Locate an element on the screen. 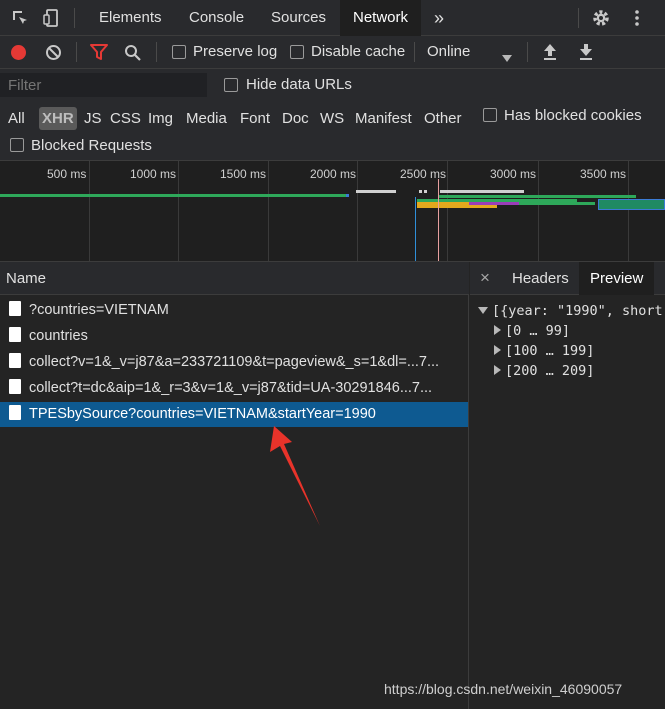  tick-label: 3000 ms is located at coordinates (513, 174).